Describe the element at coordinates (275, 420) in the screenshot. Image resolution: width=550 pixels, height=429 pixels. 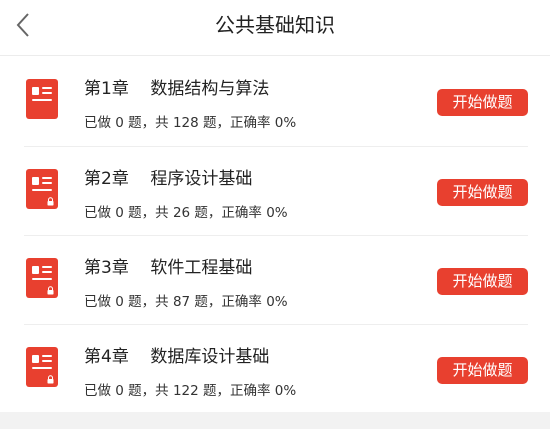
I see `footer-bar` at that location.